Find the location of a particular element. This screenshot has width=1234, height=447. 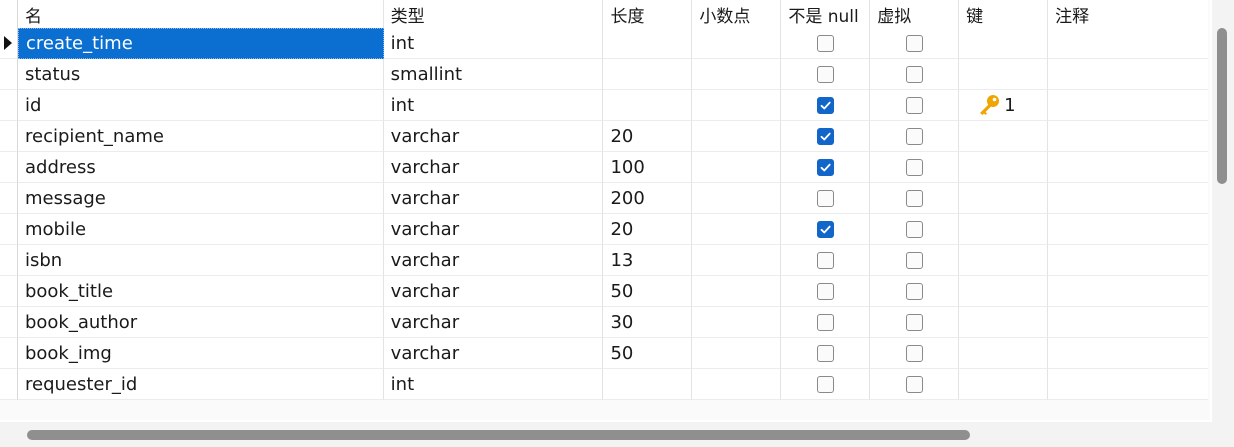

table-row: id int 1 is located at coordinates (604, 105).